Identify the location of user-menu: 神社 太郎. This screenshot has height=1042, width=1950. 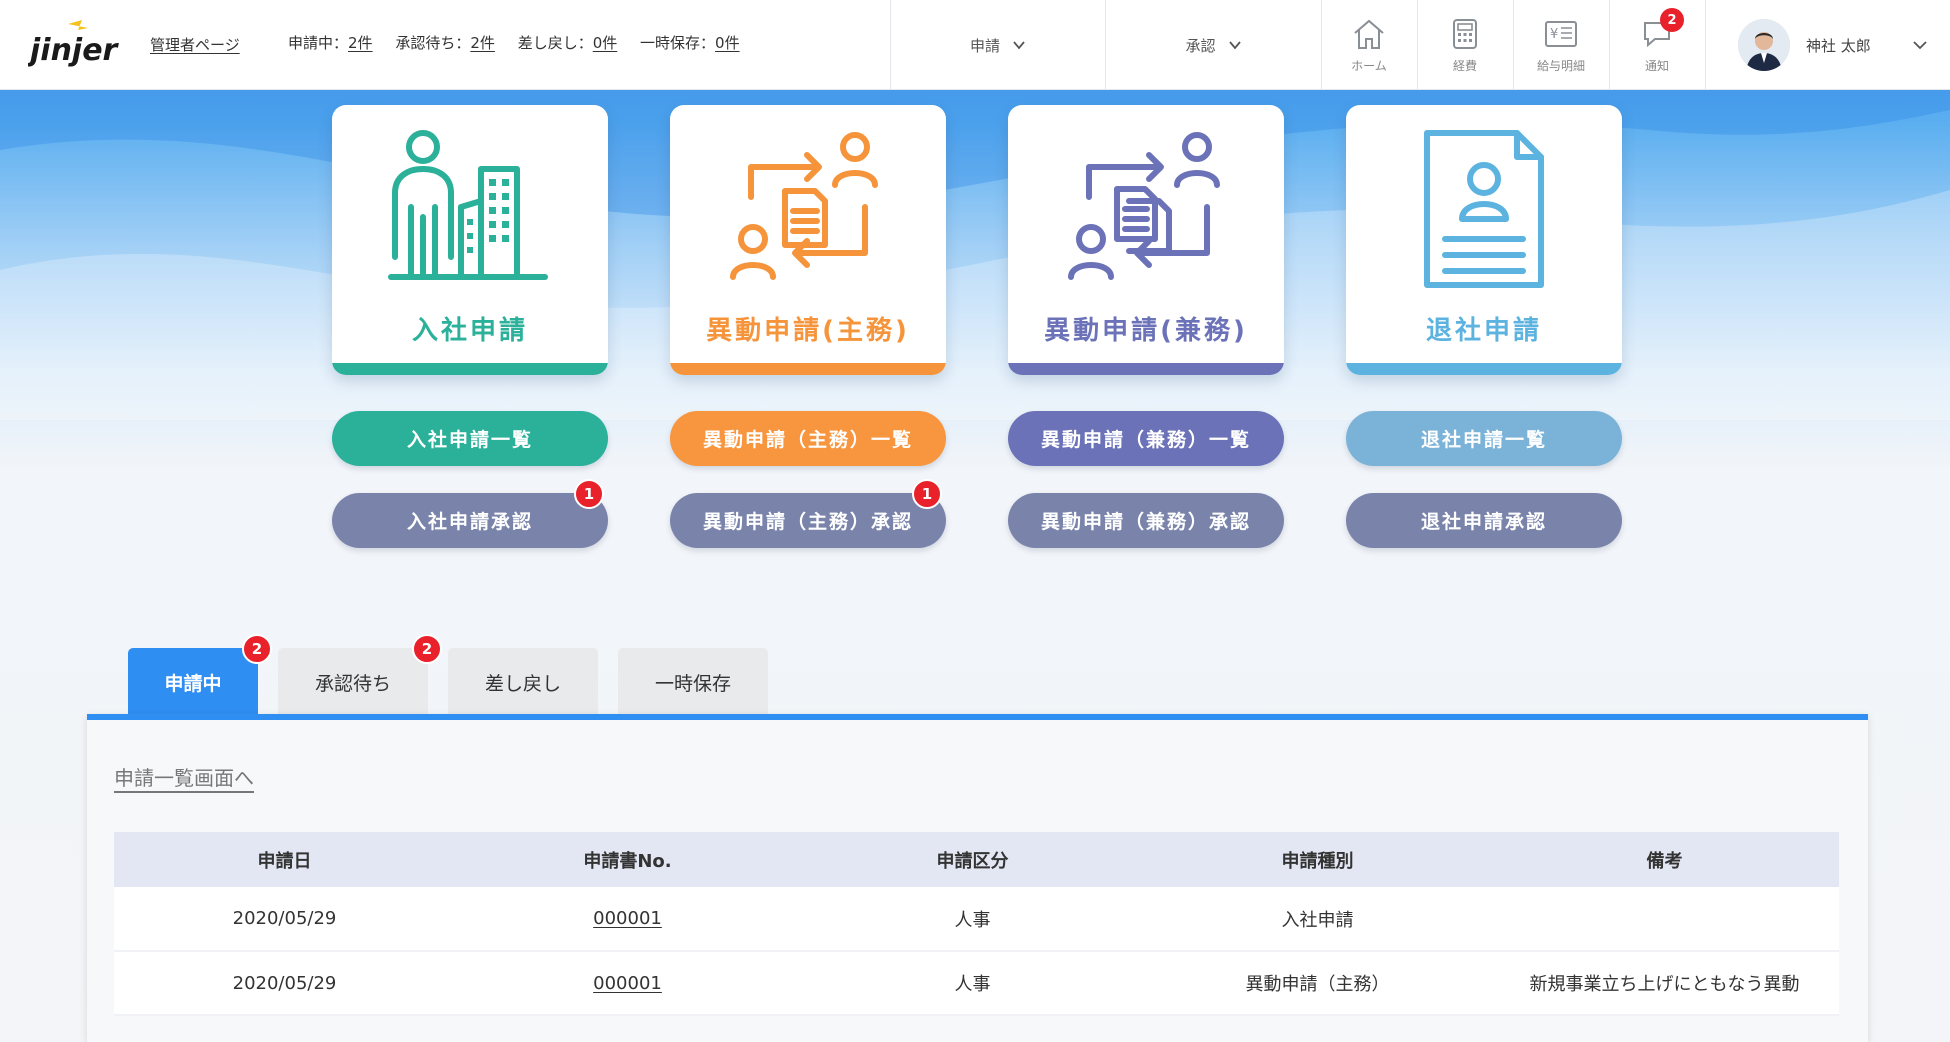
(1804, 45).